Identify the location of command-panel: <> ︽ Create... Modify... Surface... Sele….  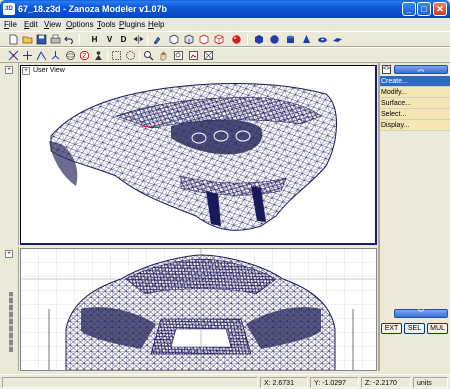
(415, 217).